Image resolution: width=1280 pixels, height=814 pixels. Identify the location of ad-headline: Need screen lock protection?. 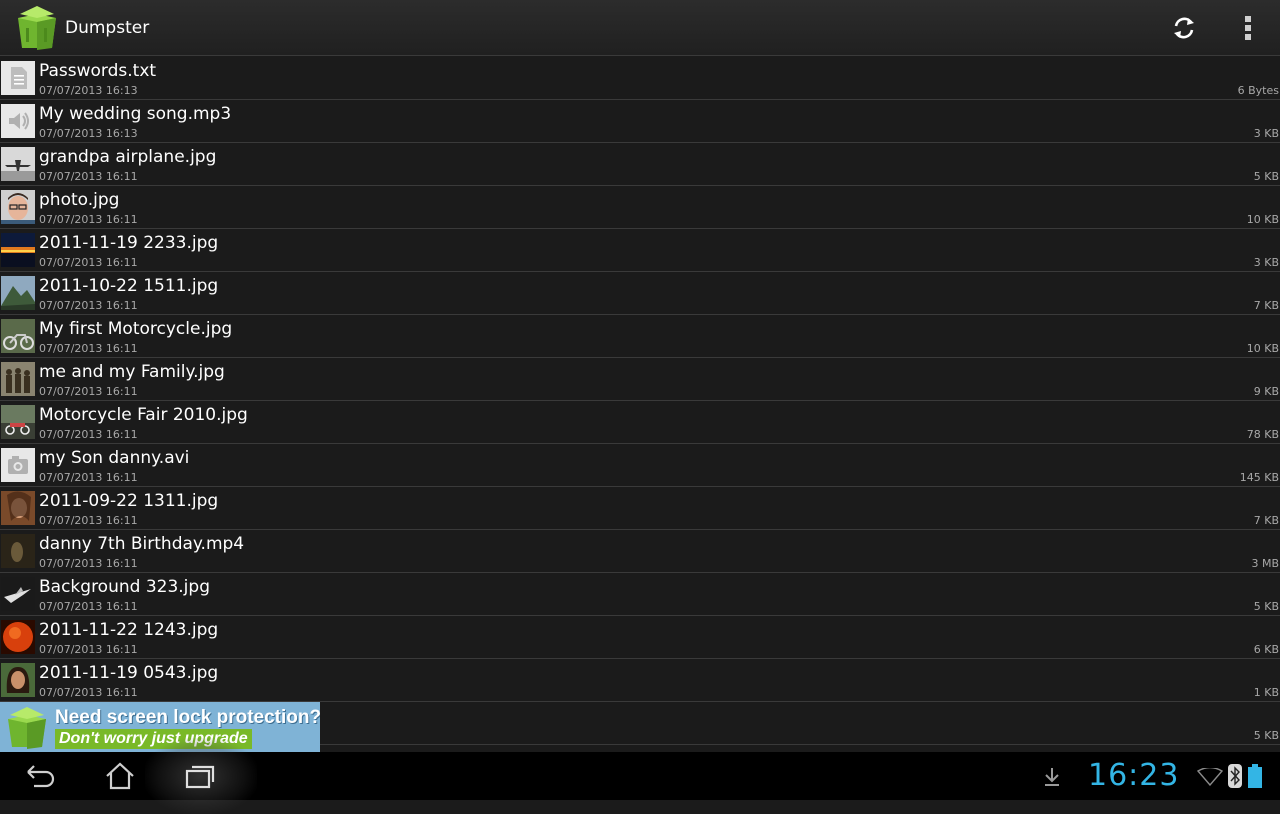
(187, 717).